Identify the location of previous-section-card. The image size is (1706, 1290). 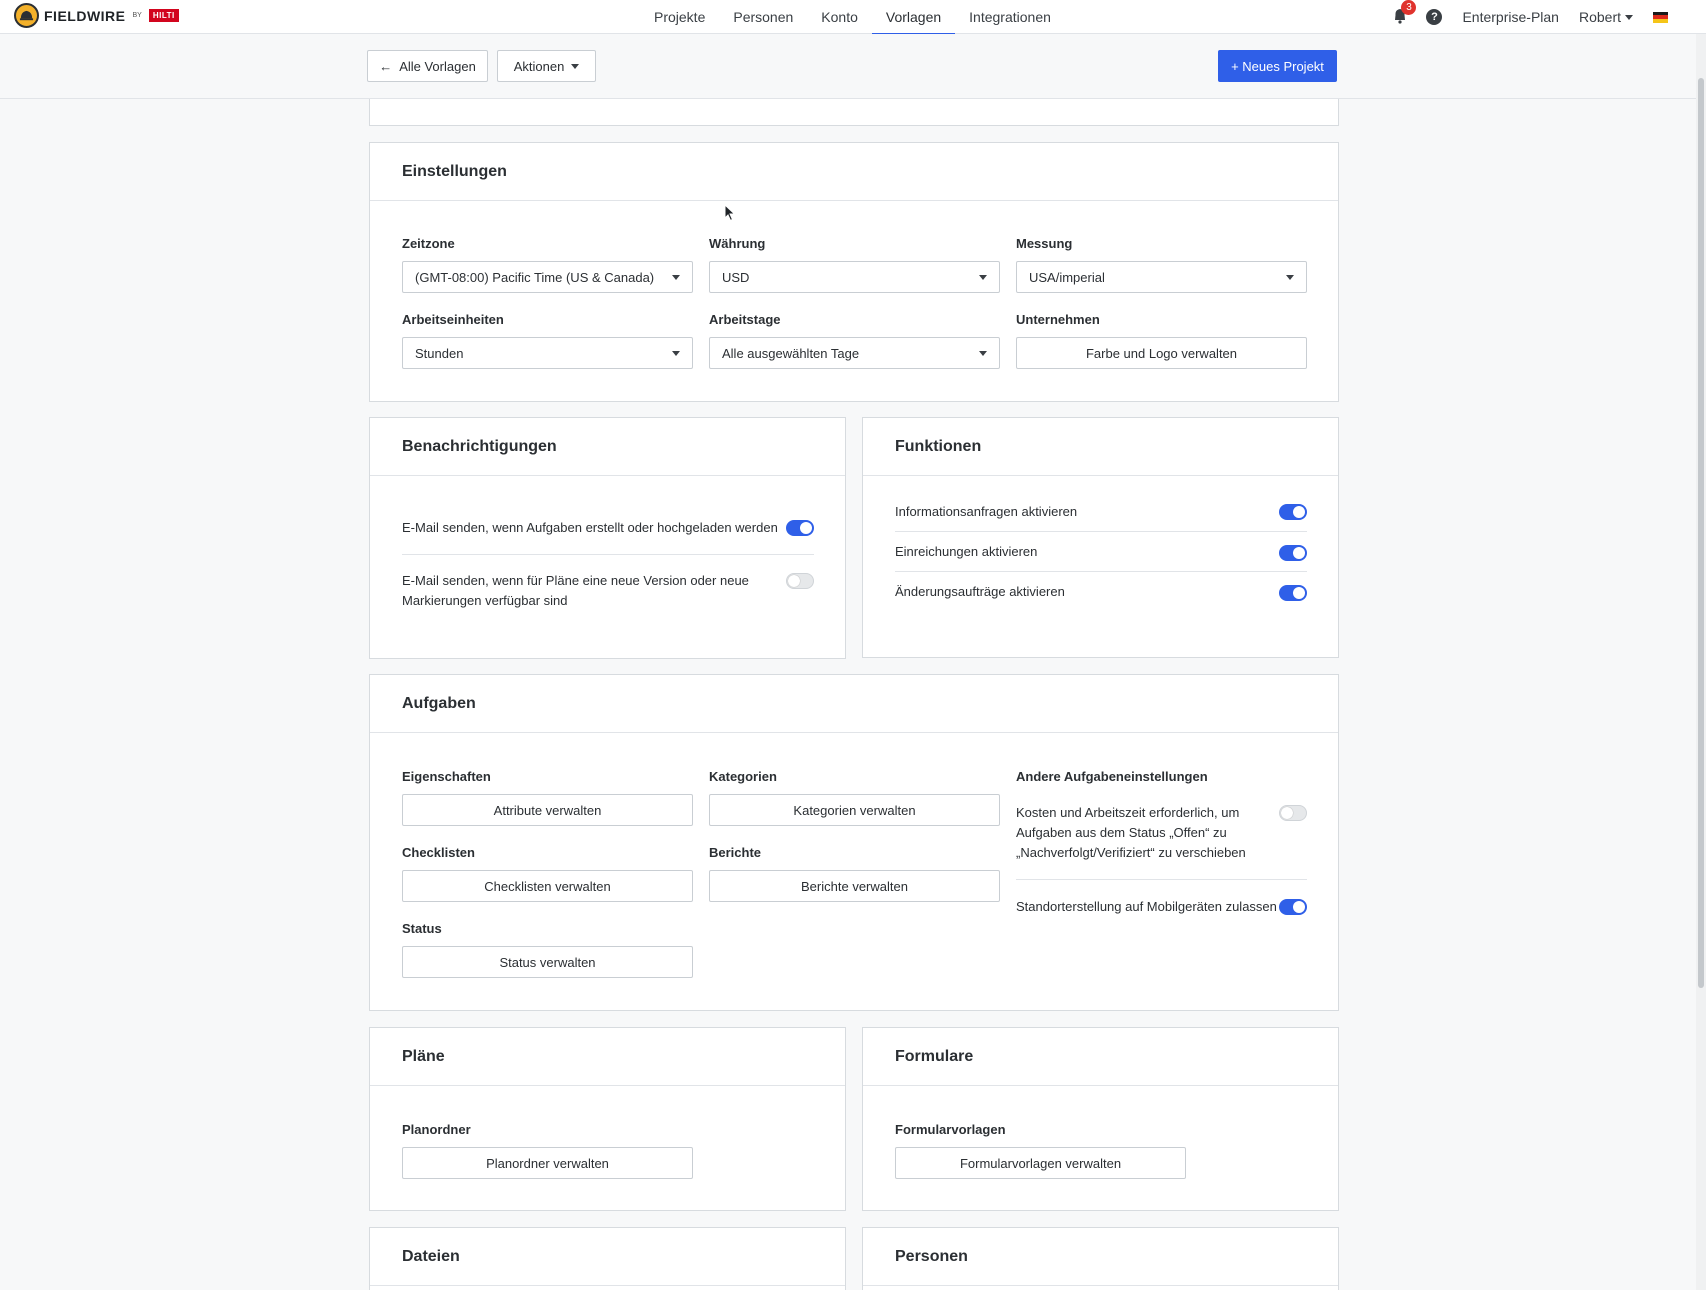
(854, 112).